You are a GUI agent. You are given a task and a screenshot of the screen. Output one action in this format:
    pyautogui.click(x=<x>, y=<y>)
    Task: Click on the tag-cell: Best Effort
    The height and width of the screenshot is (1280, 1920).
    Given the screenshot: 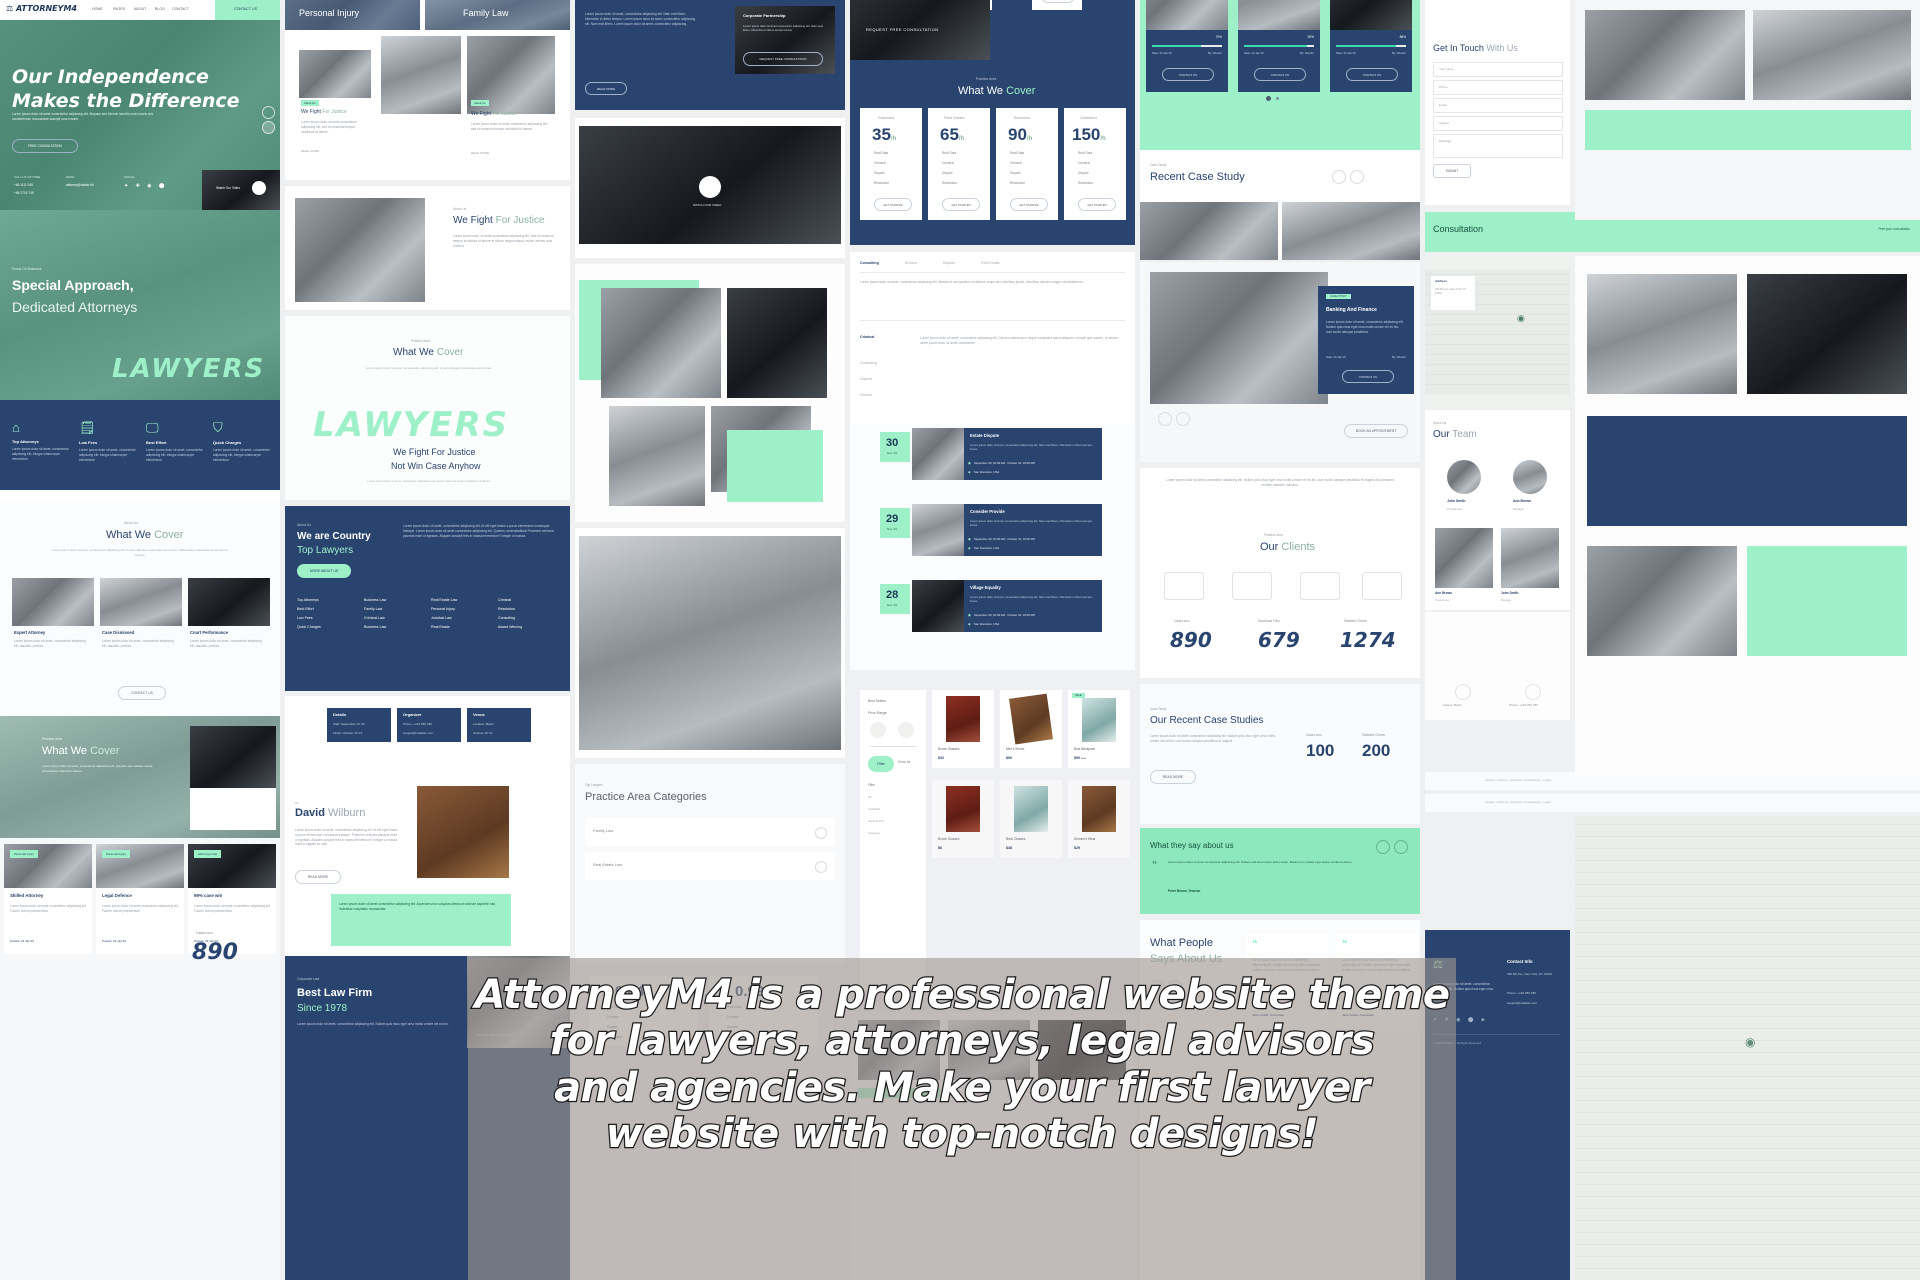 What is the action you would take?
    pyautogui.click(x=327, y=609)
    